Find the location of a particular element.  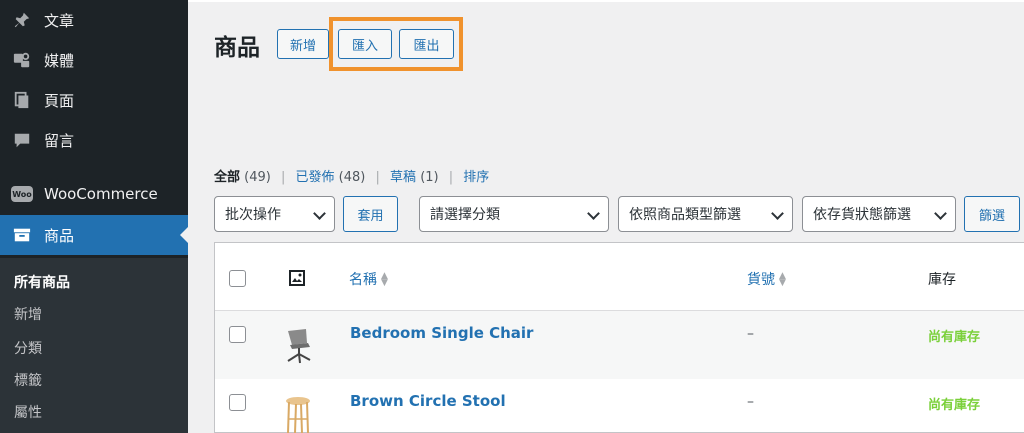

menu-item-pages: 頁面 is located at coordinates (94, 100).